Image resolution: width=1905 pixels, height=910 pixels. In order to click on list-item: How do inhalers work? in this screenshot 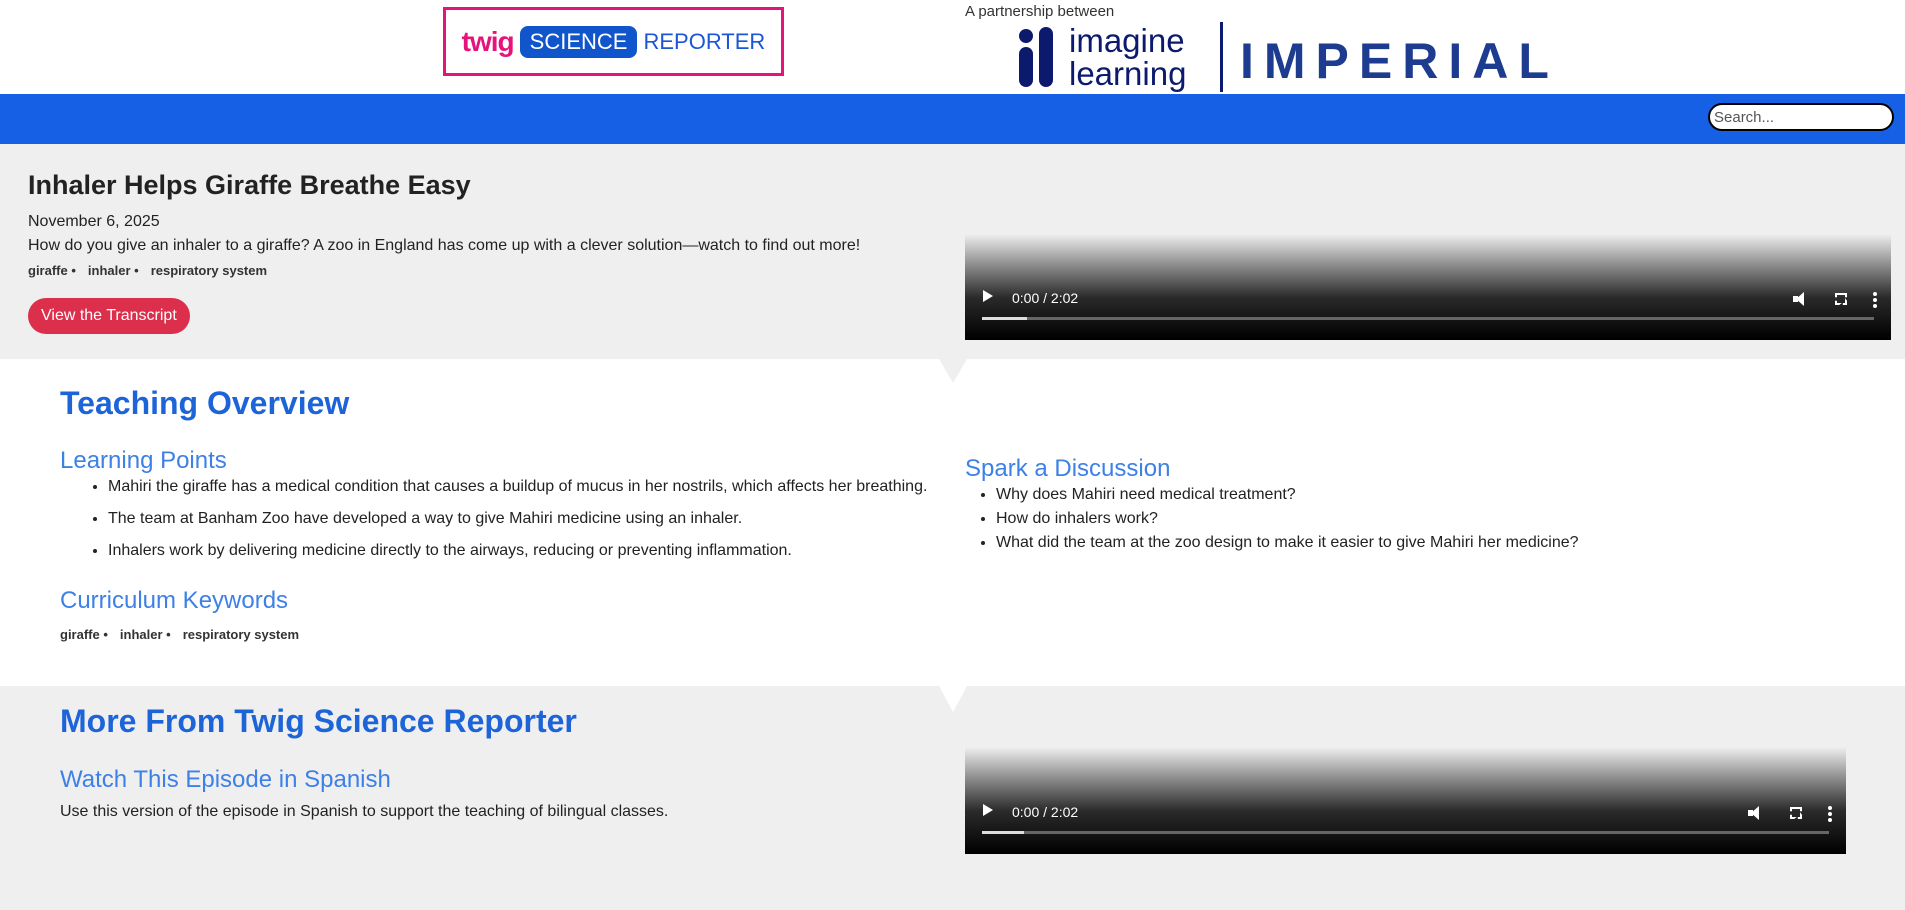, I will do `click(1287, 519)`.